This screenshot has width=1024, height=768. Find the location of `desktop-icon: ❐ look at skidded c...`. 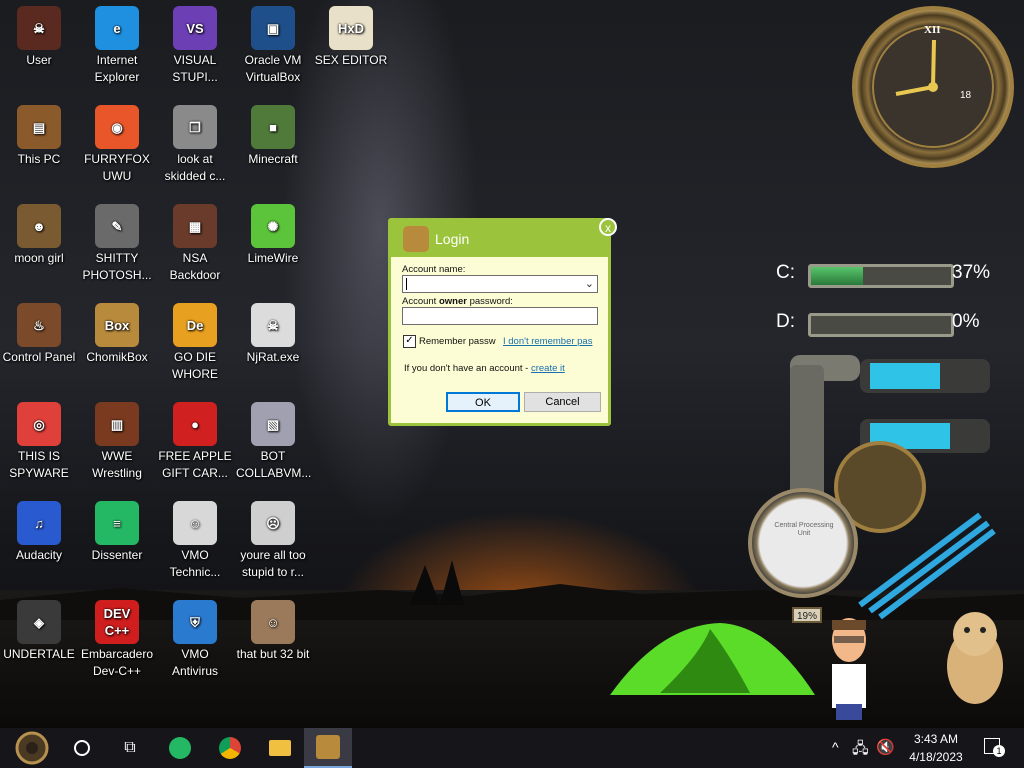

desktop-icon: ❐ look at skidded c... is located at coordinates (195, 143).